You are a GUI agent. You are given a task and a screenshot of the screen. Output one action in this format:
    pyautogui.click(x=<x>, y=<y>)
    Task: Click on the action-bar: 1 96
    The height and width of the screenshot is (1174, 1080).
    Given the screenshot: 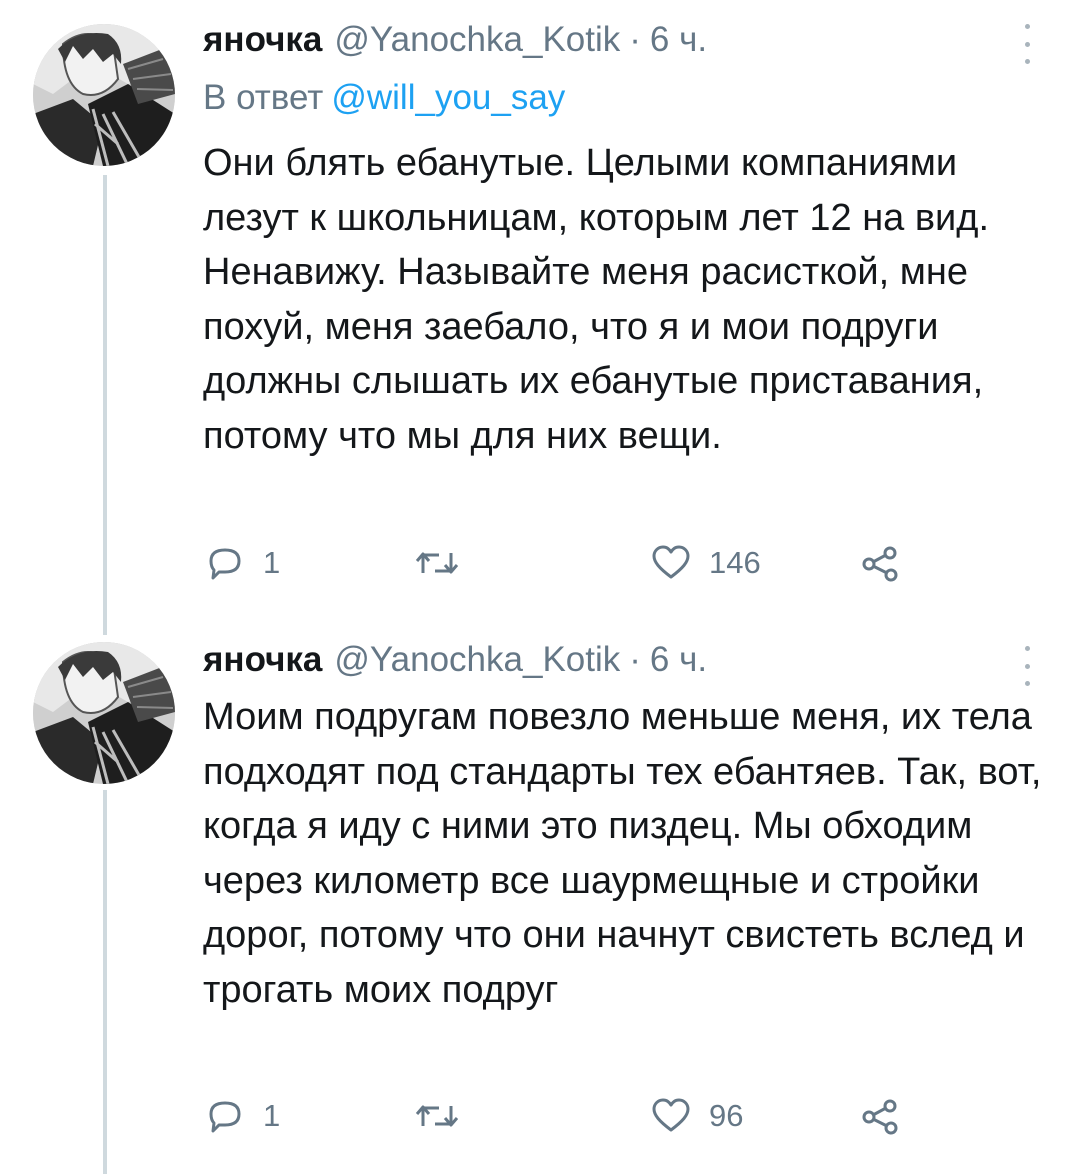 What is the action you would take?
    pyautogui.click(x=563, y=1116)
    